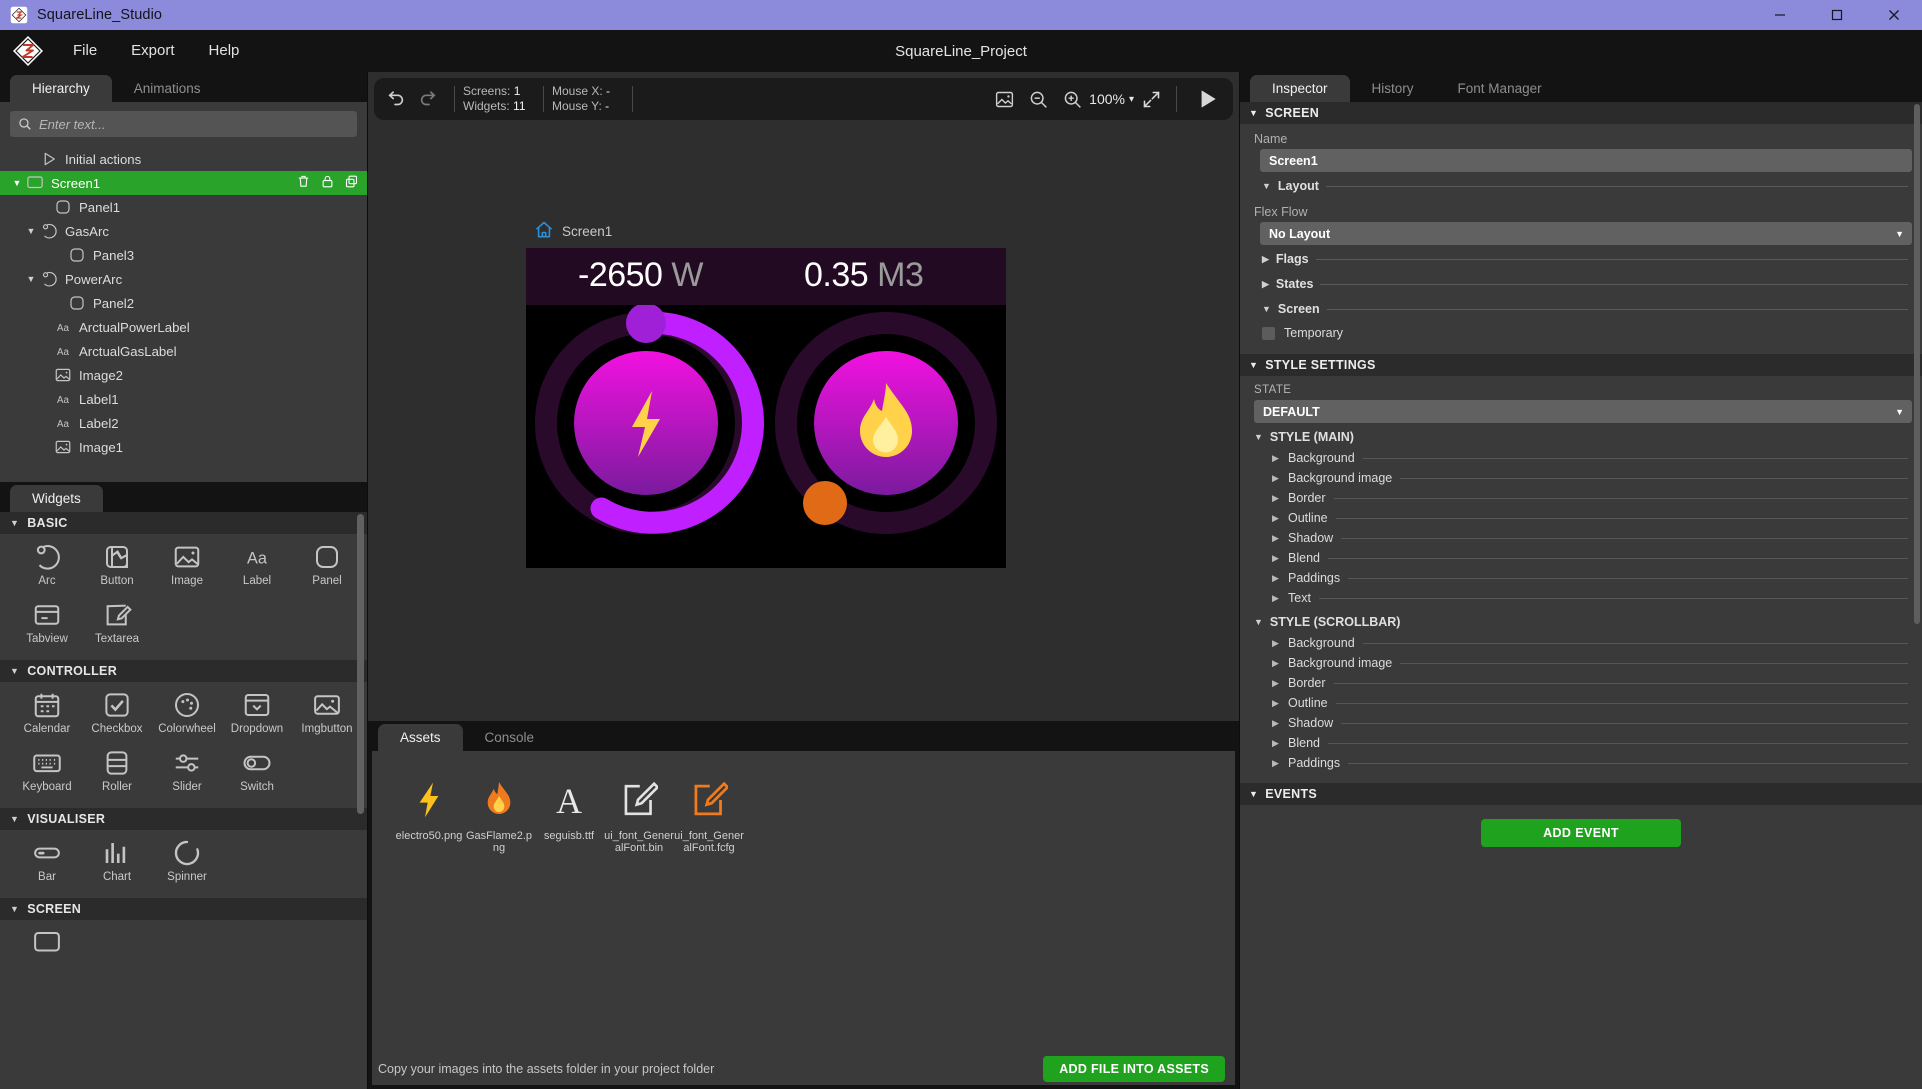 Image resolution: width=1922 pixels, height=1089 pixels. Describe the element at coordinates (47, 569) in the screenshot. I see `widget-arc: Arc` at that location.